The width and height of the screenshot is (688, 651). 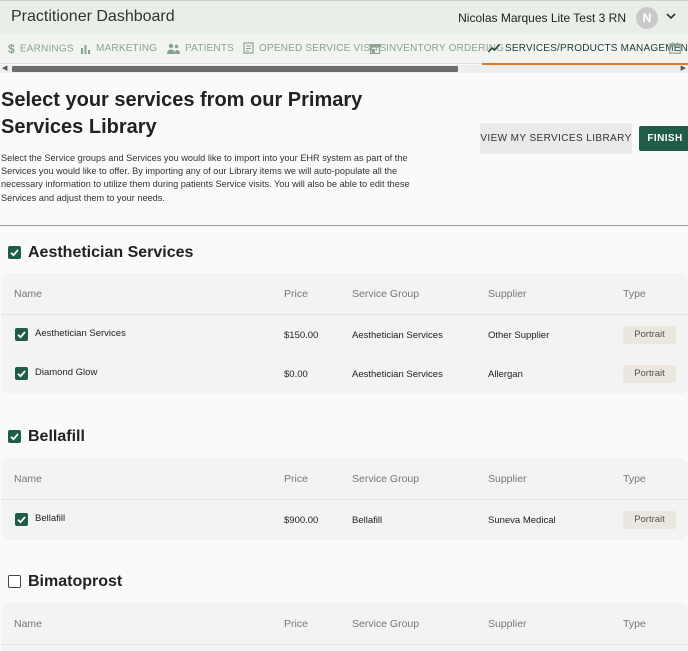 What do you see at coordinates (445, 48) in the screenshot?
I see `tab-label: INVENTORY ORDERING` at bounding box center [445, 48].